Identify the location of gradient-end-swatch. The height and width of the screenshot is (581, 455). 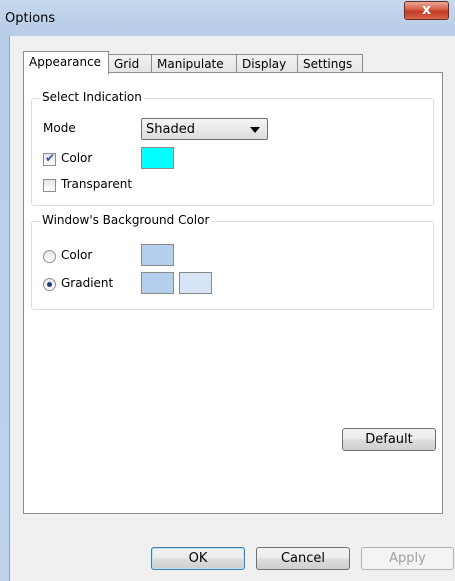
(195, 283).